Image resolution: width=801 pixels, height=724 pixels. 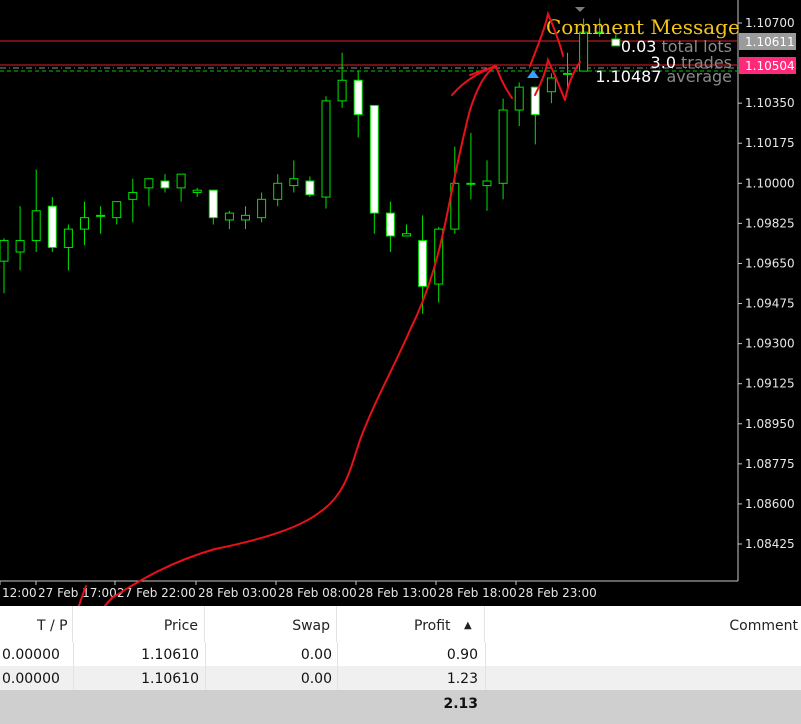 What do you see at coordinates (770, 143) in the screenshot?
I see `price-axis-label: 1.10175` at bounding box center [770, 143].